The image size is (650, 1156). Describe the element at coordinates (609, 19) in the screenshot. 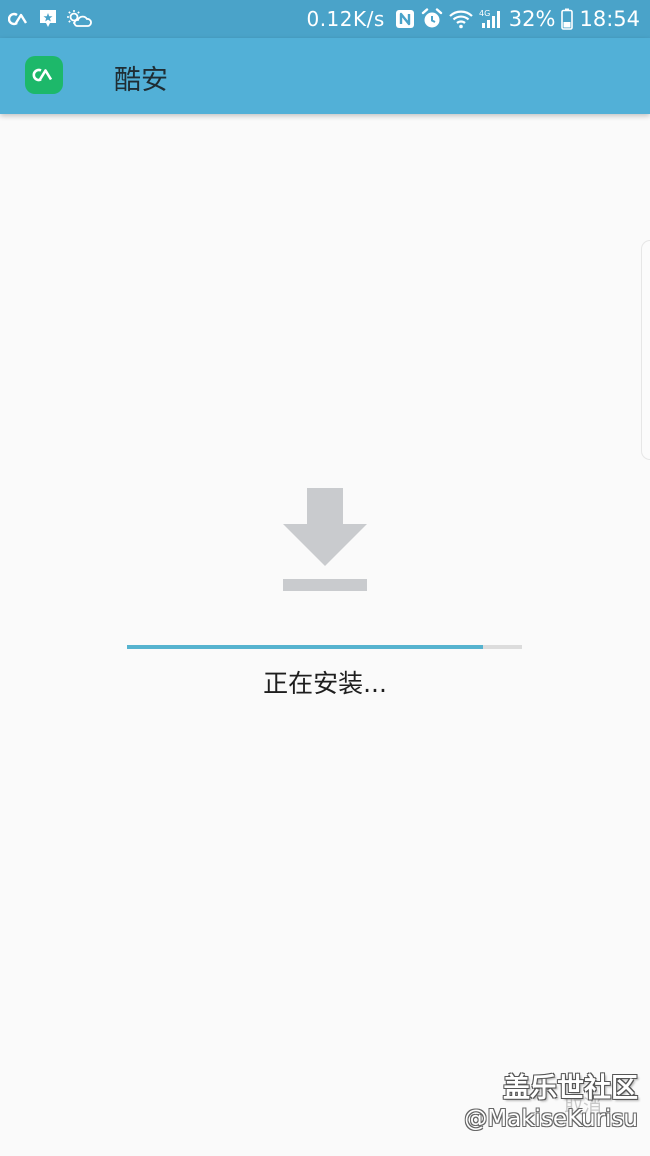

I see `clock: 18:54` at that location.